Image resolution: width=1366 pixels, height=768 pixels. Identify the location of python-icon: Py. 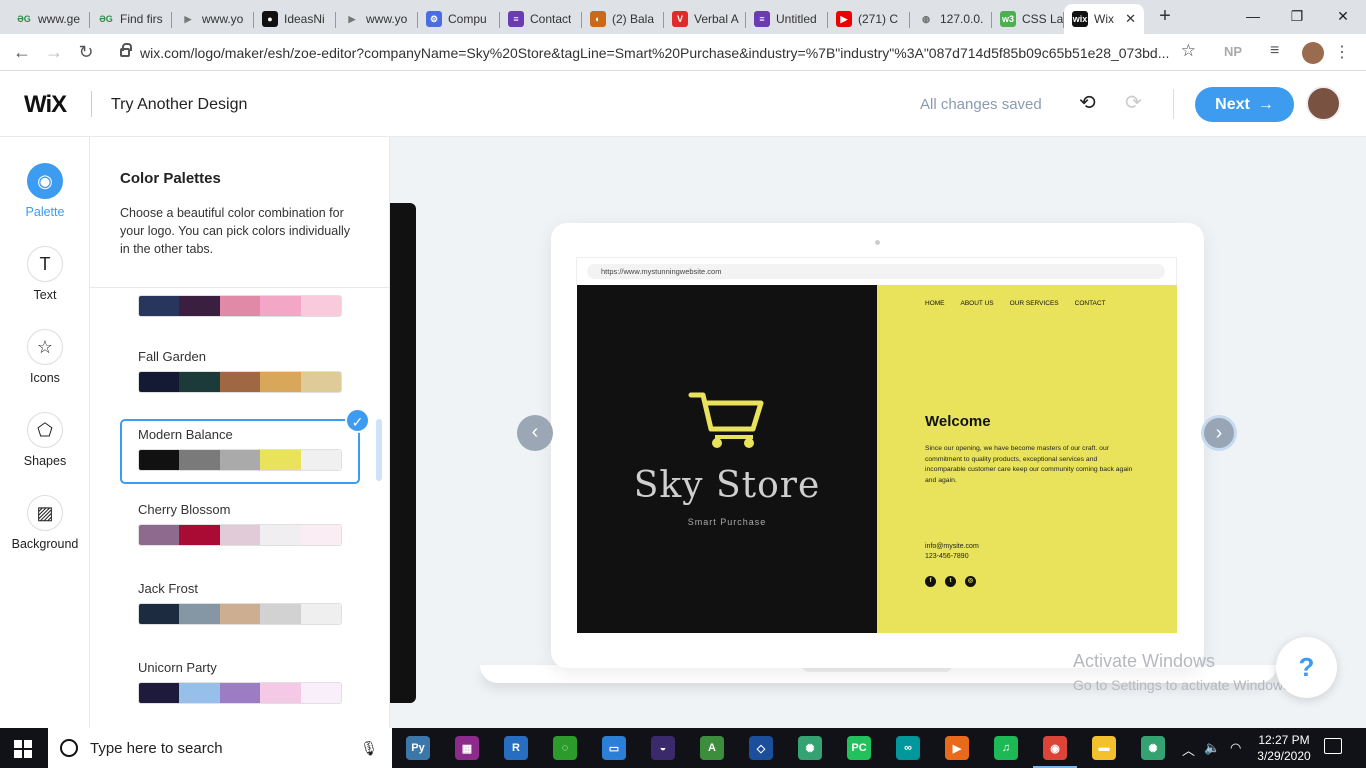
(418, 748).